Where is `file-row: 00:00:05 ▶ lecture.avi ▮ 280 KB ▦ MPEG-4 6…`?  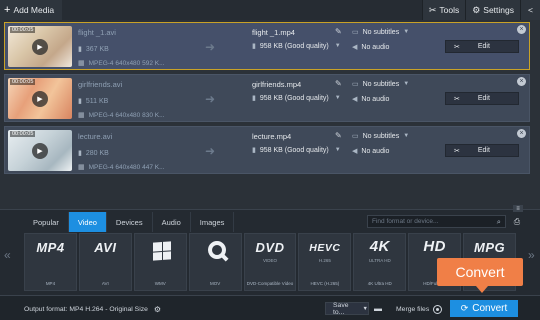
file-row: 00:00:05 ▶ lecture.avi ▮ 280 KB ▦ MPEG-4 6… is located at coordinates (267, 150).